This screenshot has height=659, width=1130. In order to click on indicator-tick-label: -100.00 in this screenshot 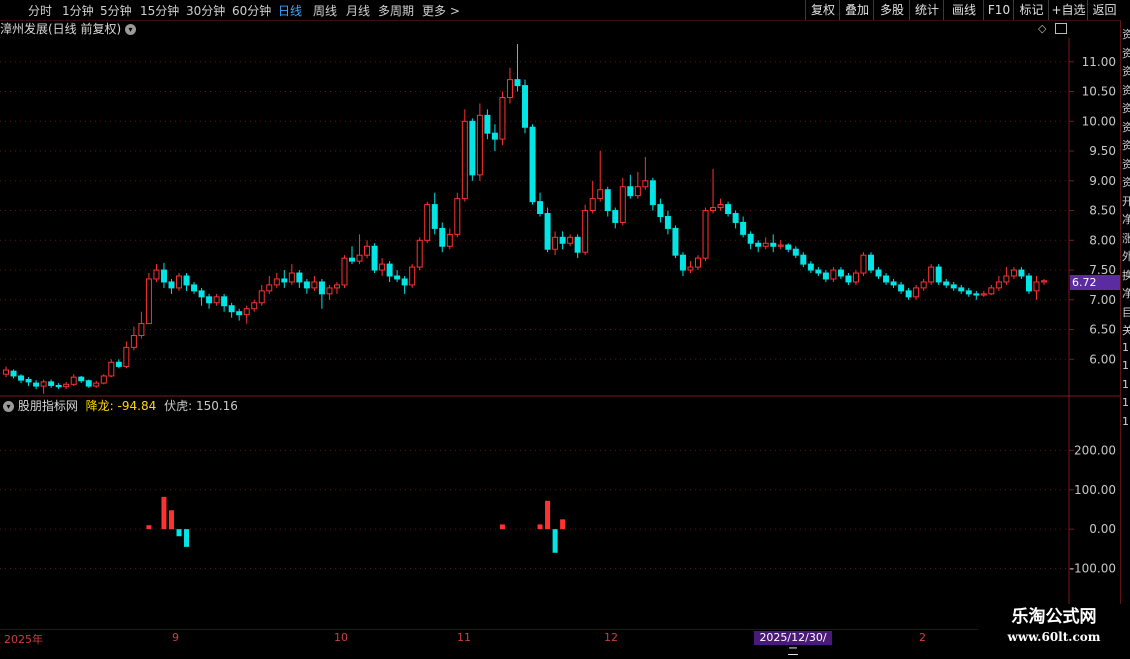, I will do `click(1093, 569)`.